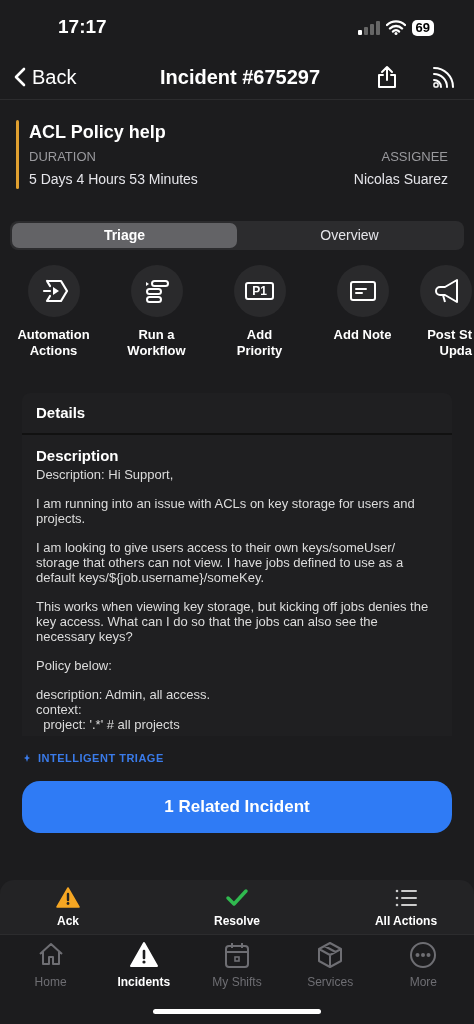 This screenshot has height=1024, width=474. I want to click on priority-label: P1, so click(259, 291).